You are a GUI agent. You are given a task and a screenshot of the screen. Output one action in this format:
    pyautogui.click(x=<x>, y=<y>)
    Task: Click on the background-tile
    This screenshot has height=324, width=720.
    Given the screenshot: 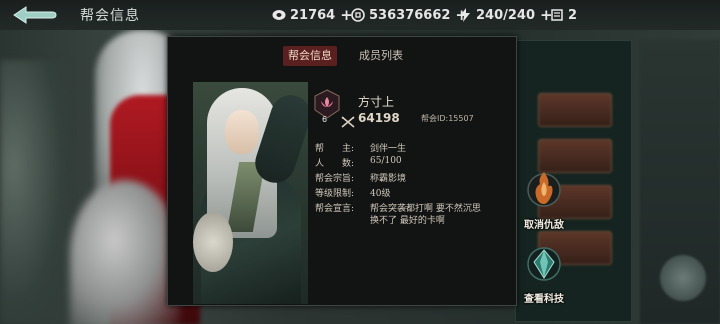 What is the action you would take?
    pyautogui.click(x=575, y=110)
    